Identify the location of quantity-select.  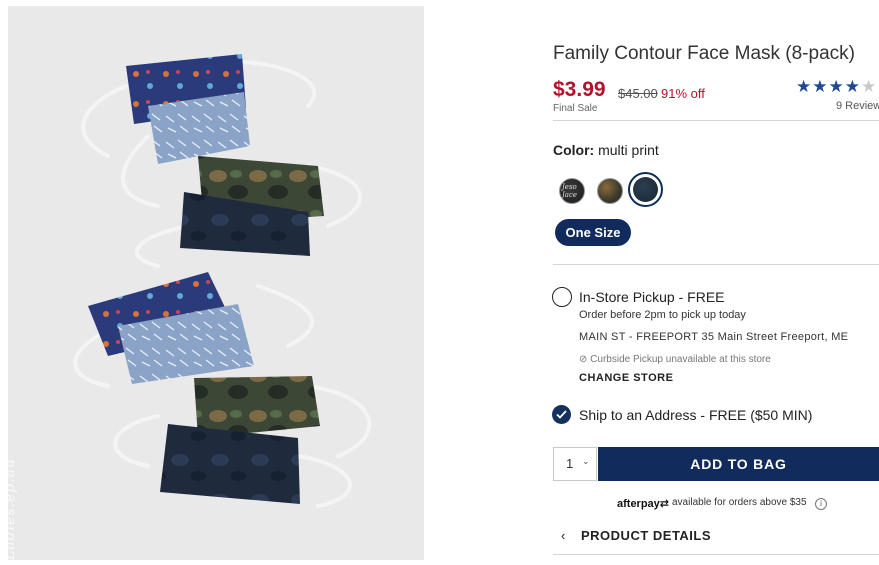
(575, 464).